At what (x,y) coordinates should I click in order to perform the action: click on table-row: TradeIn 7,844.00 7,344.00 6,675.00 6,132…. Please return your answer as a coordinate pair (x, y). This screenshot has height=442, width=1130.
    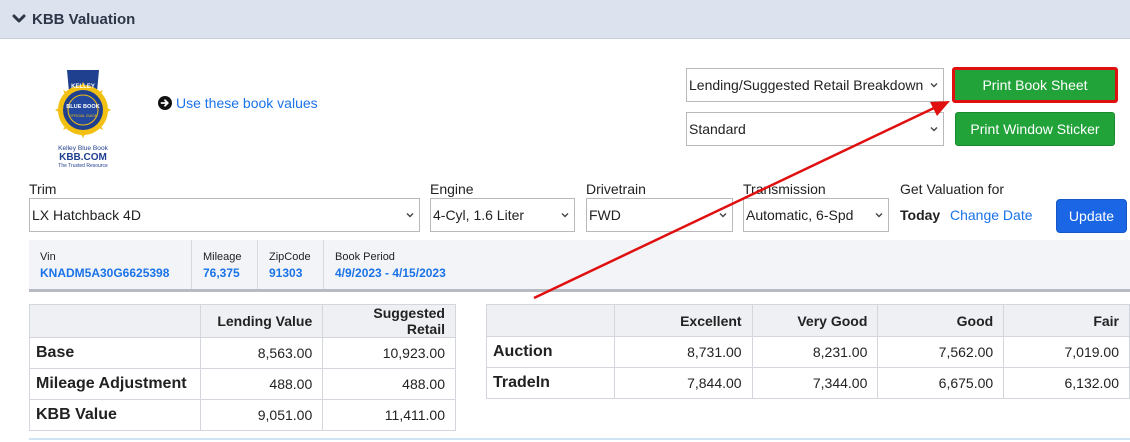
    Looking at the image, I should click on (808, 383).